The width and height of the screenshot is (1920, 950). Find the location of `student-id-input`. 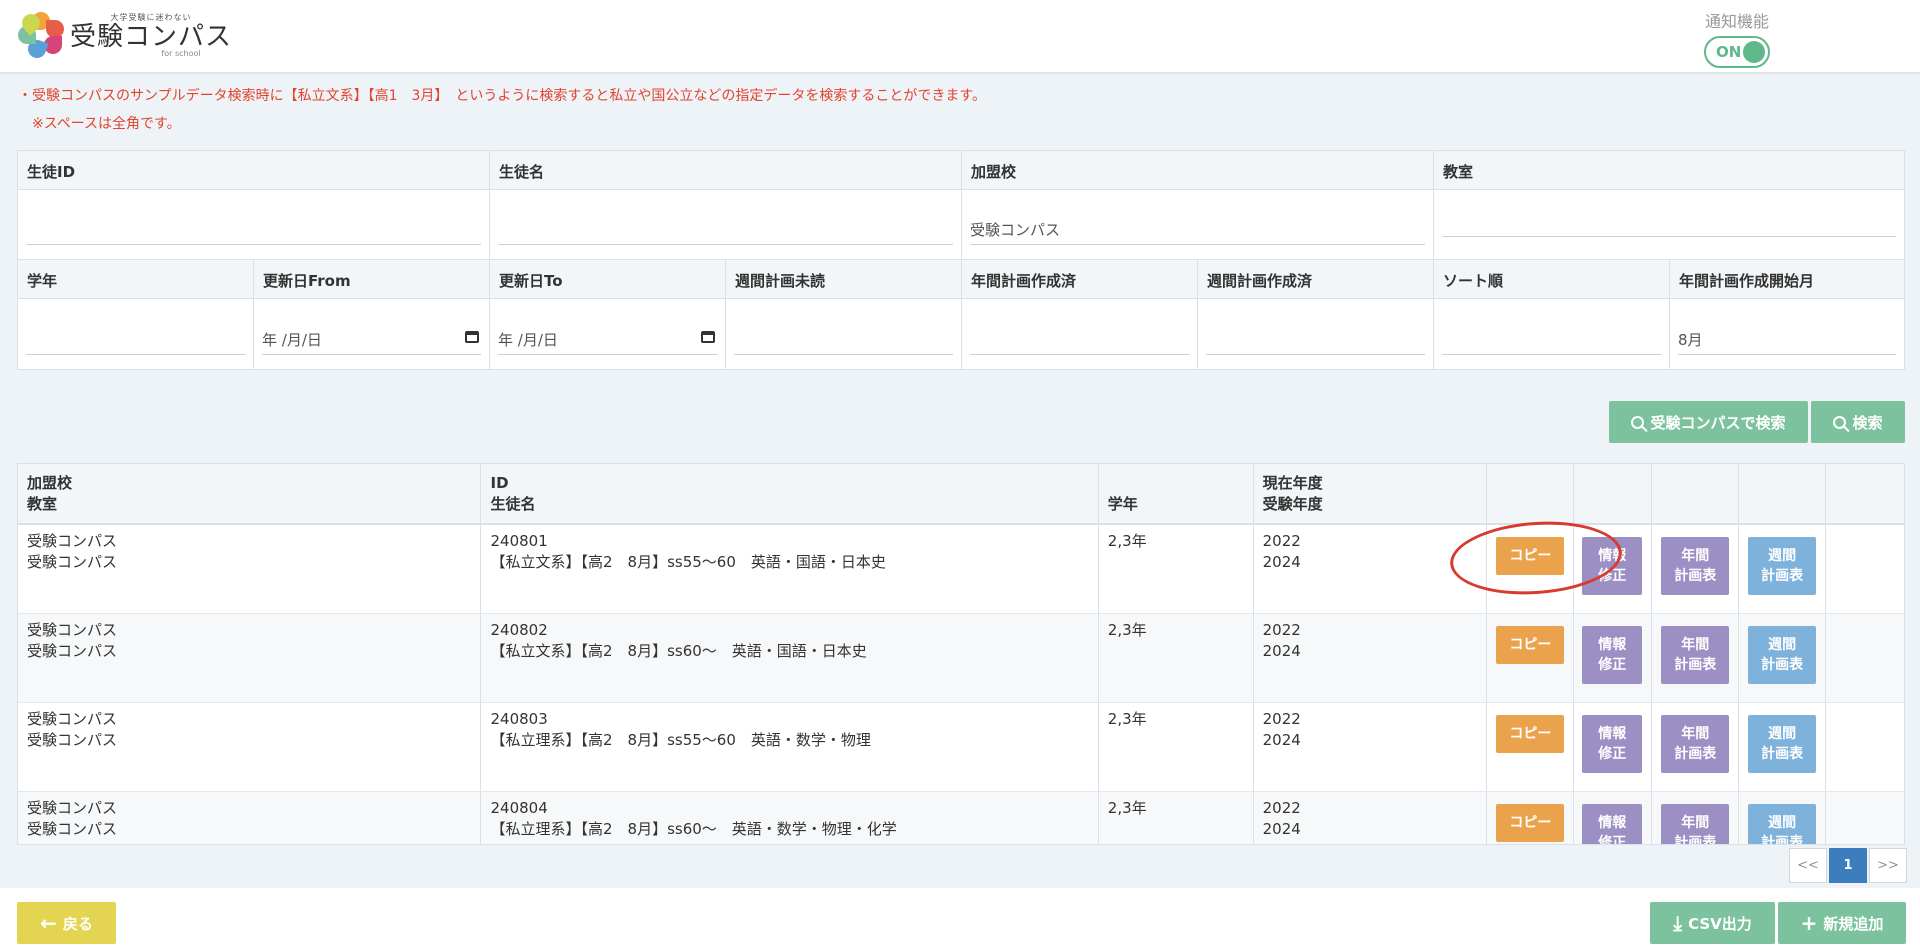

student-id-input is located at coordinates (253, 228).